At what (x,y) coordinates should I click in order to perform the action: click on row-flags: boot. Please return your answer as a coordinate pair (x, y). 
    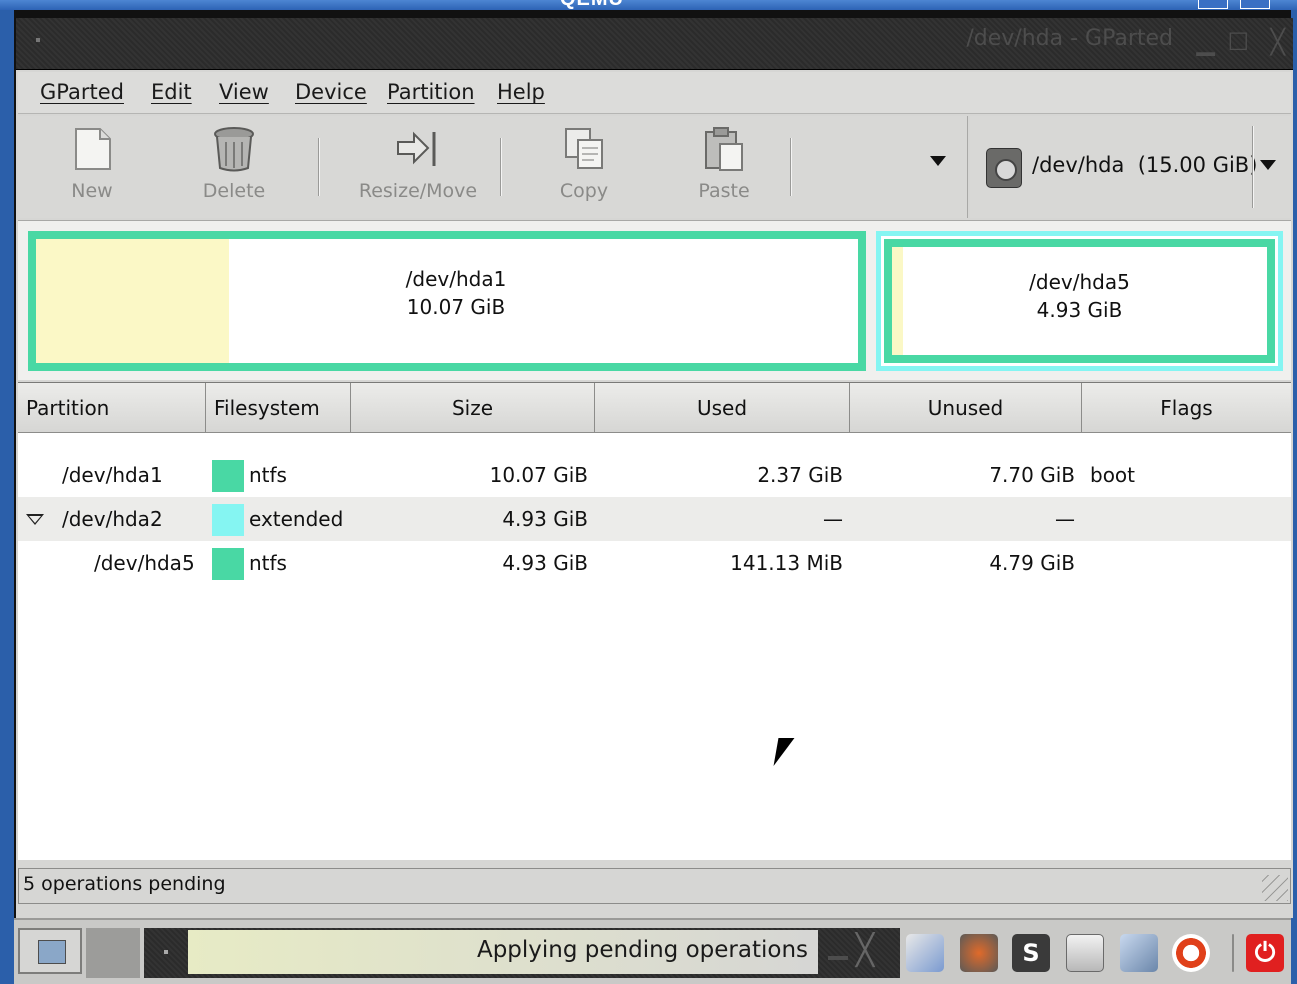
    Looking at the image, I should click on (1113, 475).